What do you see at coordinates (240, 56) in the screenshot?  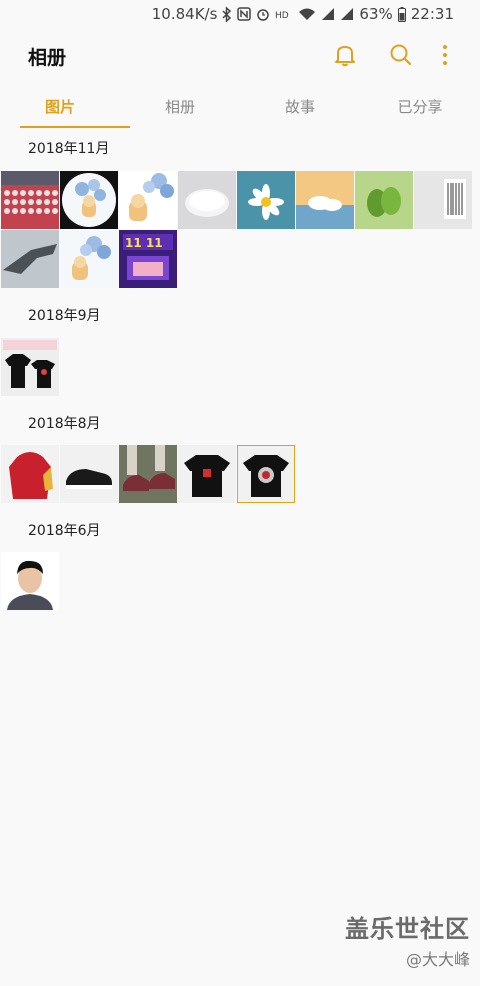 I see `app-bar: 相册` at bounding box center [240, 56].